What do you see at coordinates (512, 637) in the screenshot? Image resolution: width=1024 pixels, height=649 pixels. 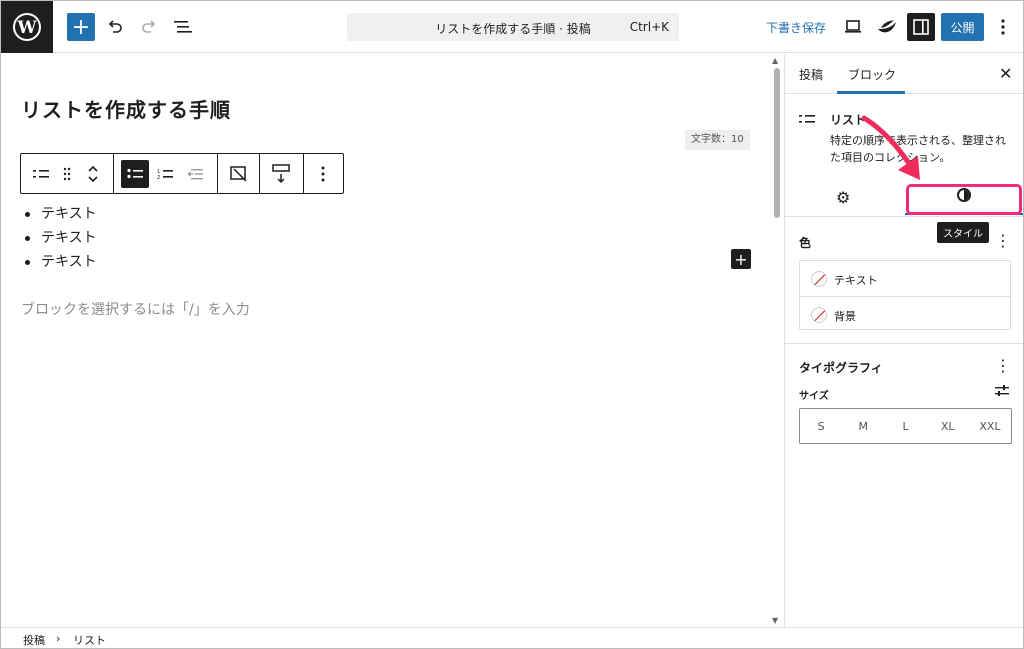 I see `breadcrumb: 投稿 › リスト` at bounding box center [512, 637].